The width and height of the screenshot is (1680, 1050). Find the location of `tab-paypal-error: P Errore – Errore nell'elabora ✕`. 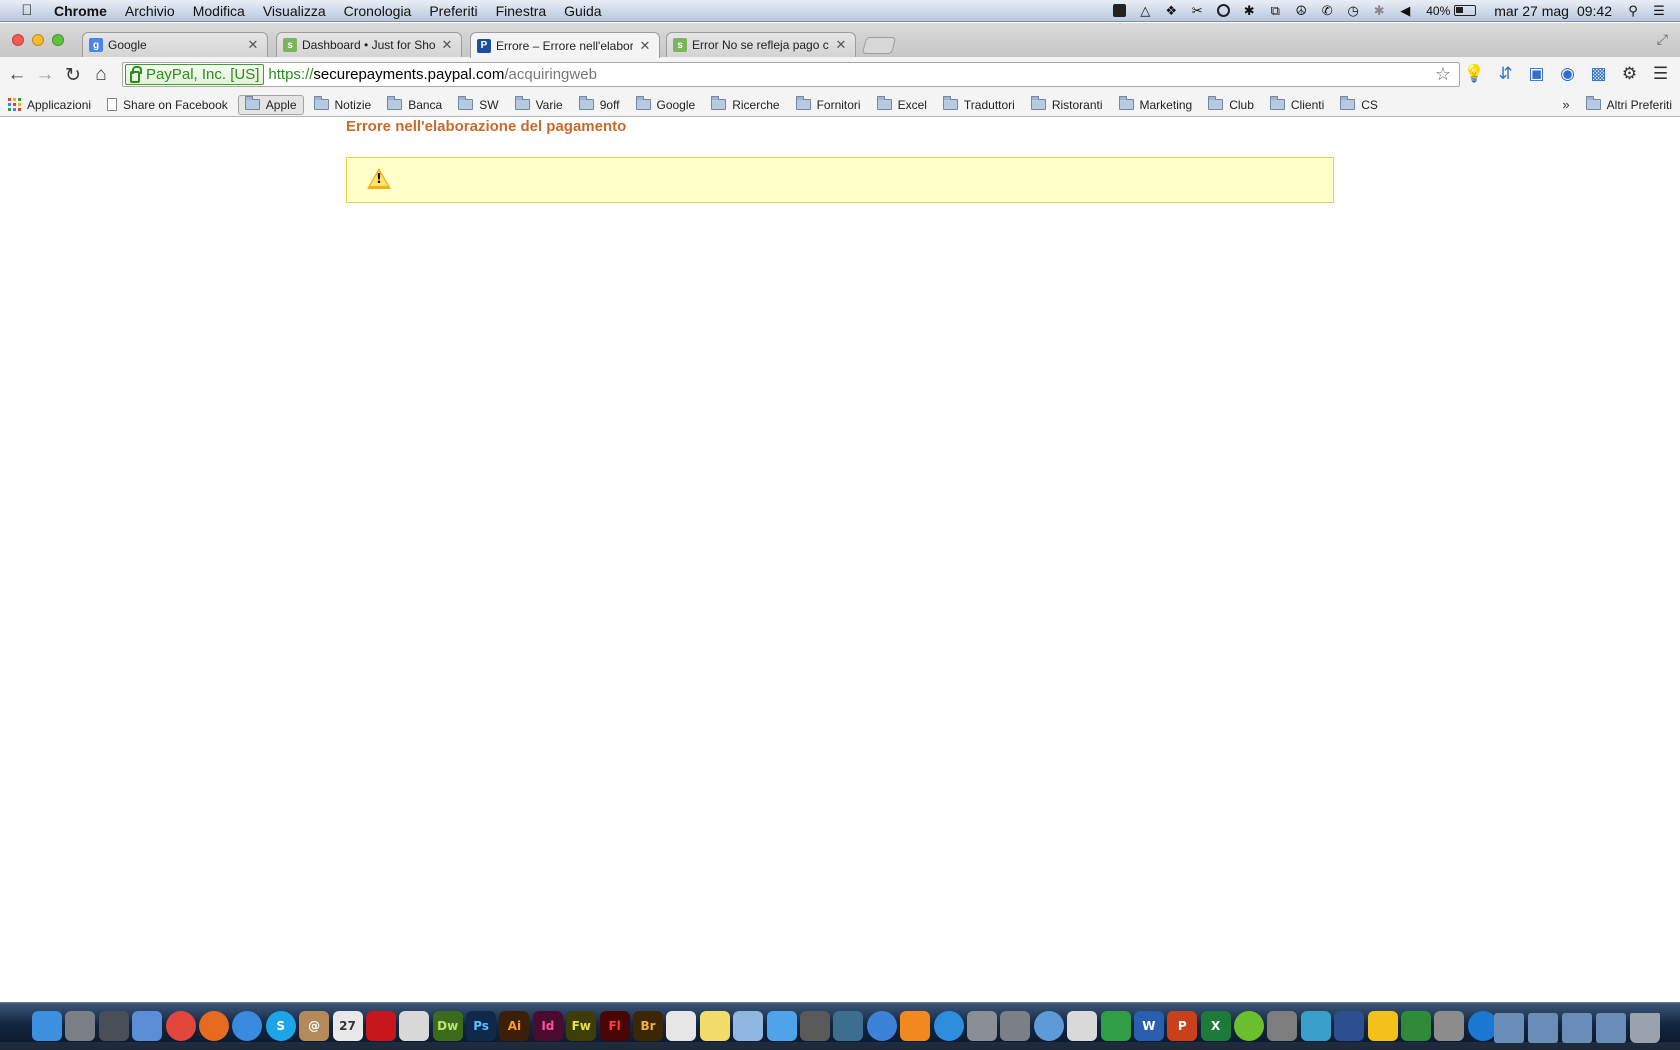

tab-paypal-error: P Errore – Errore nell'elabora ✕ is located at coordinates (565, 45).